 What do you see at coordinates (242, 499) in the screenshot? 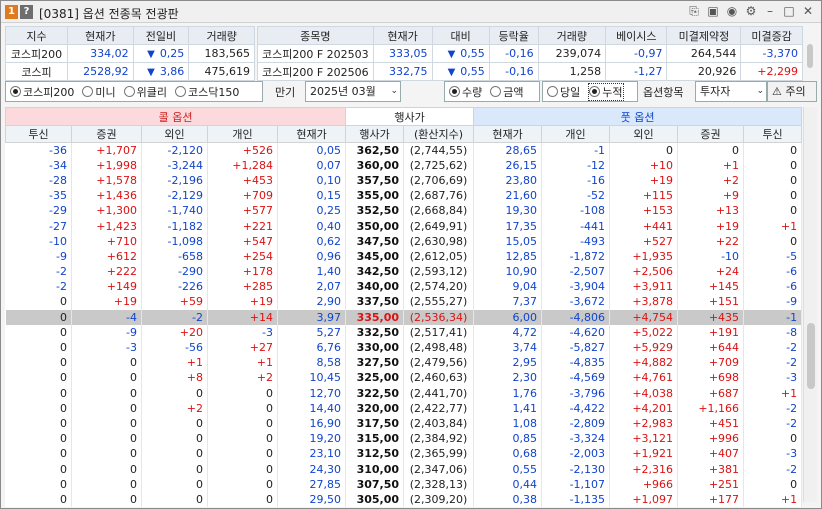
I see `call-individual: 0` at bounding box center [242, 499].